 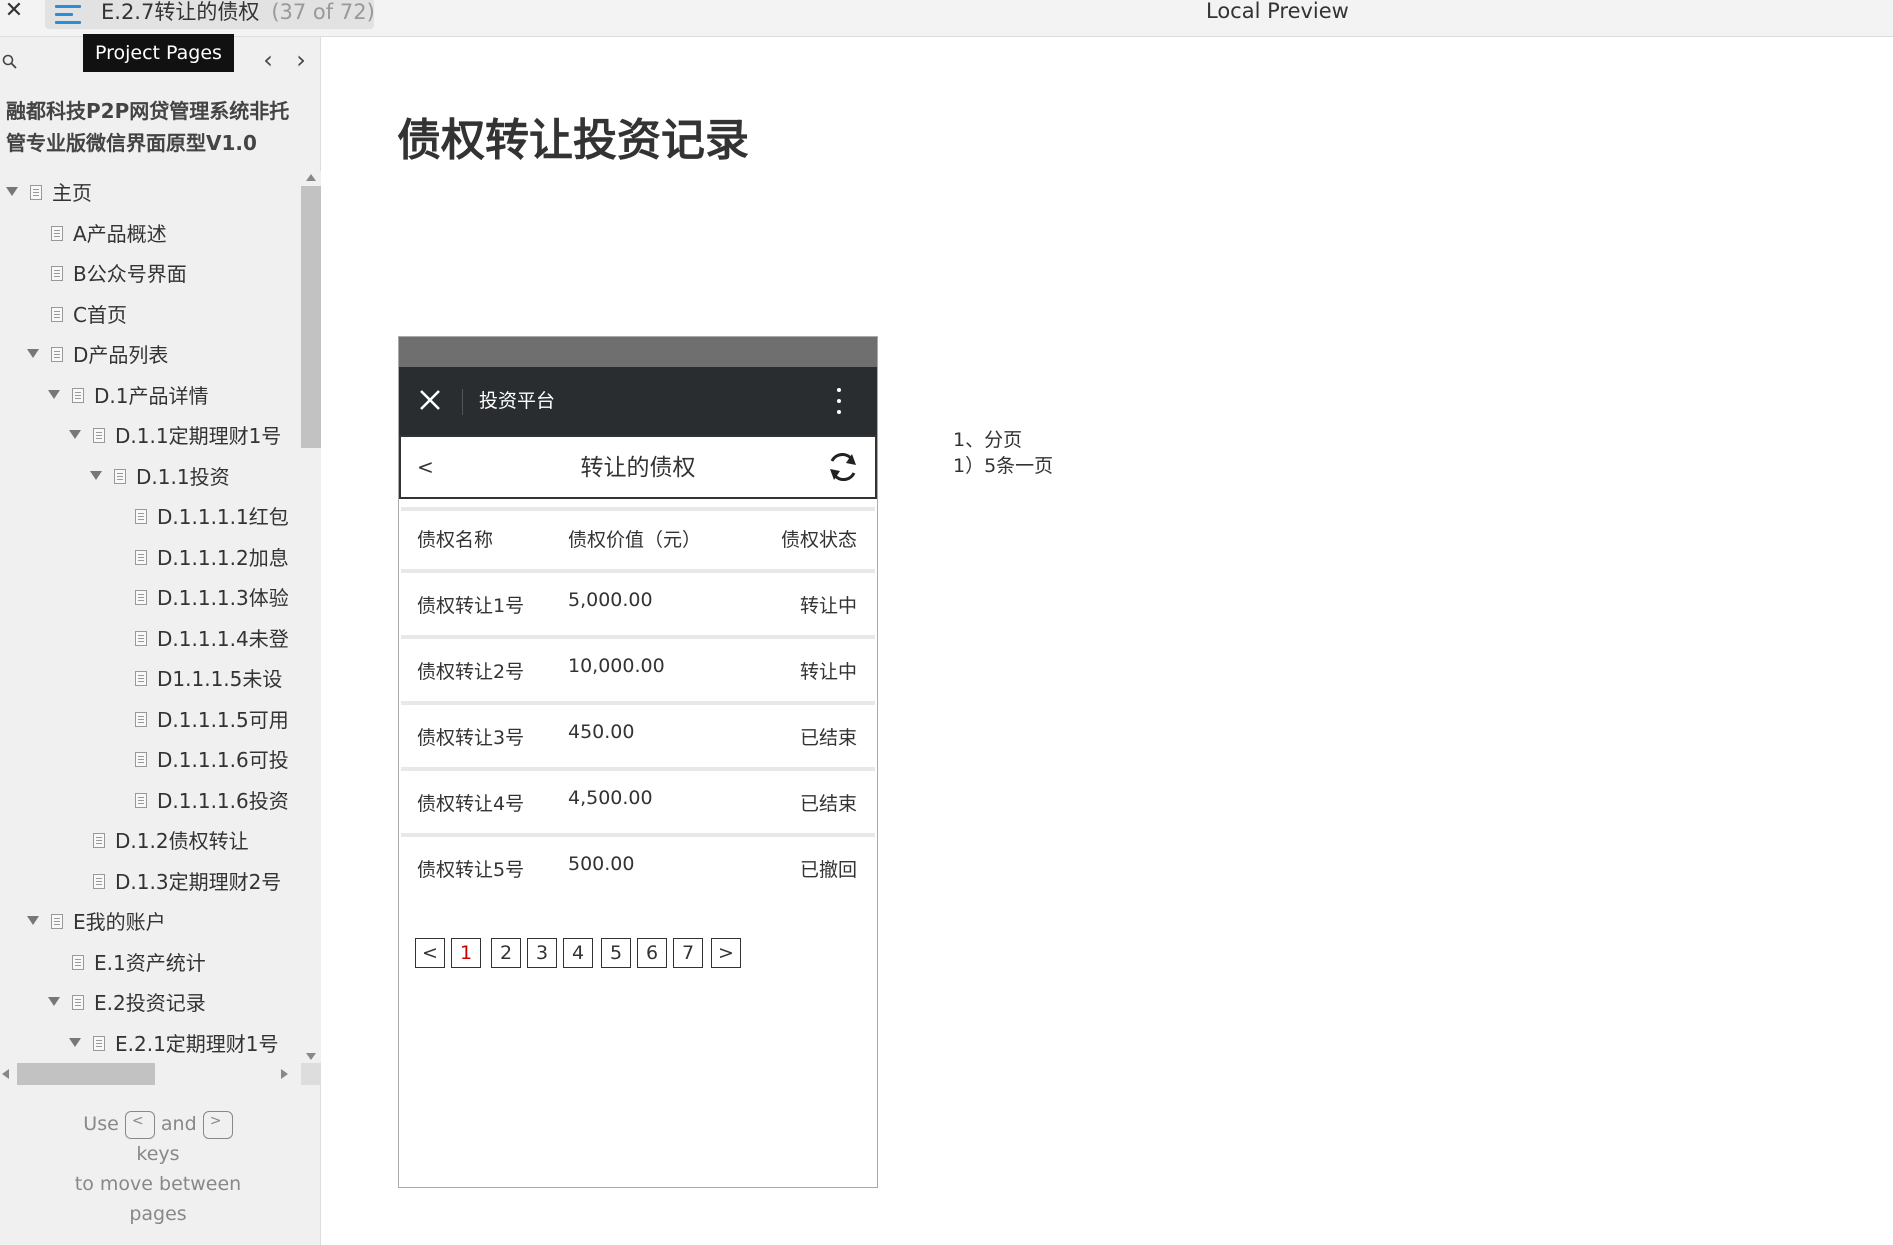 What do you see at coordinates (828, 738) in the screenshot?
I see `cell-debt-status: 已结束` at bounding box center [828, 738].